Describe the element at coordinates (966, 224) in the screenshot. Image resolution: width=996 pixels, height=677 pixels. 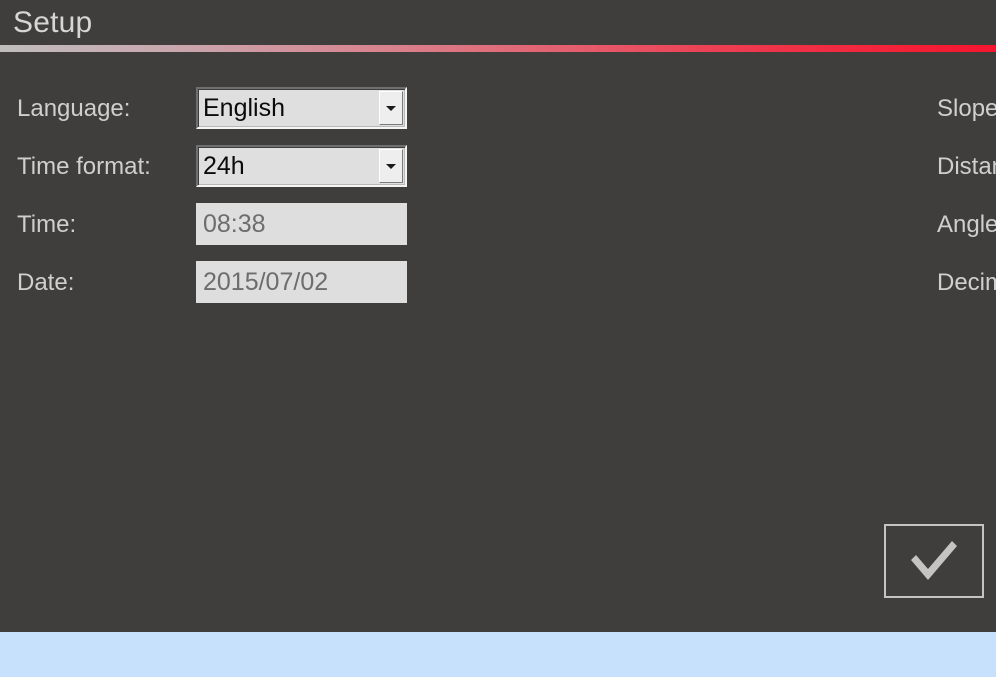
I see `label-angle: Angle:` at that location.